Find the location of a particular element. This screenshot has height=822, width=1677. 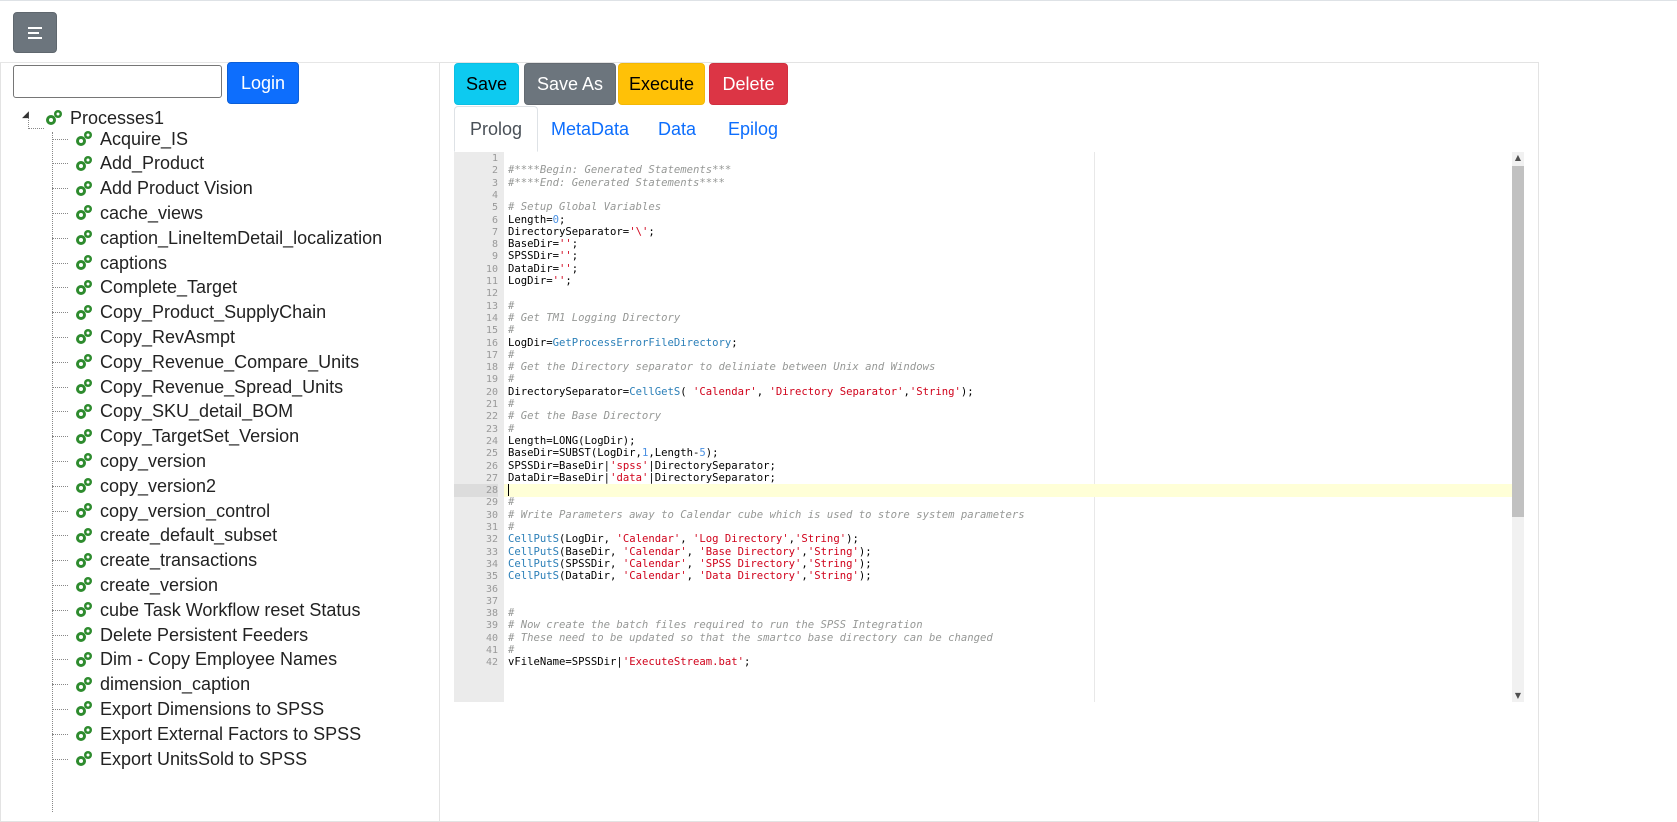

scroll-up-icon: ▲ is located at coordinates (1518, 158).